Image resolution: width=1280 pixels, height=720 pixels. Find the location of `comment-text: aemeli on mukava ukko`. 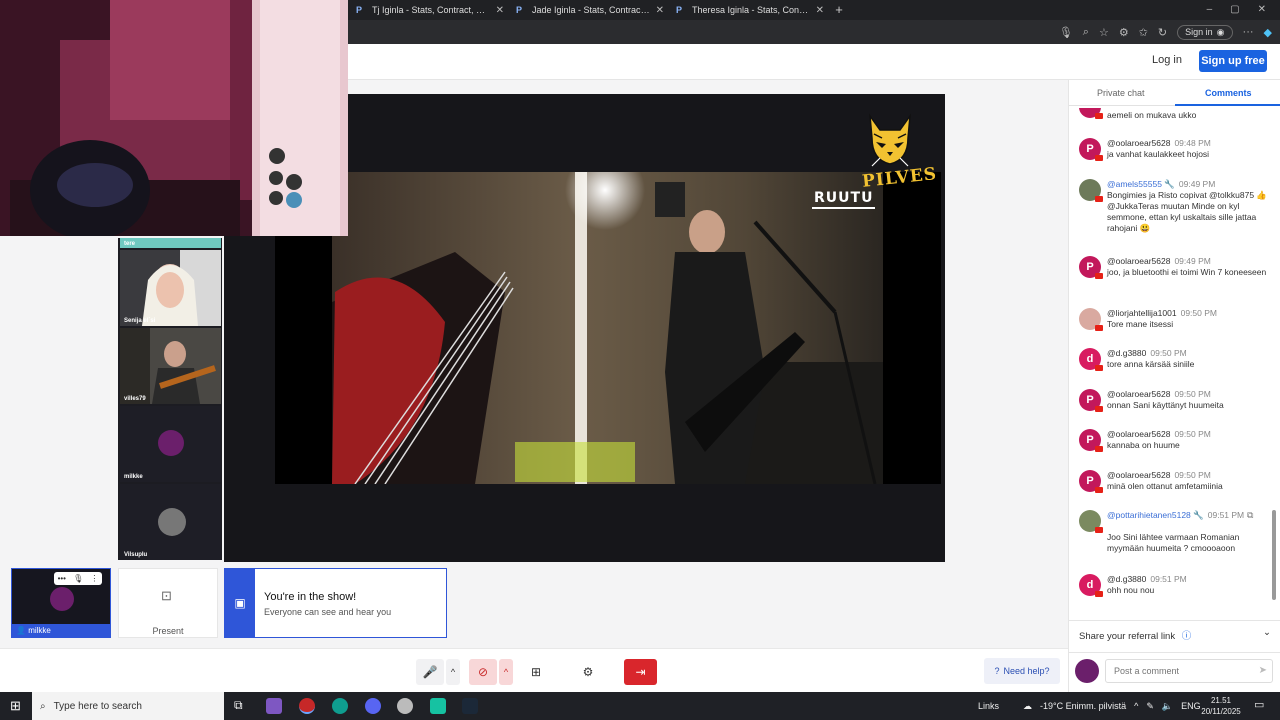

comment-text: aemeli on mukava ukko is located at coordinates (1152, 115).